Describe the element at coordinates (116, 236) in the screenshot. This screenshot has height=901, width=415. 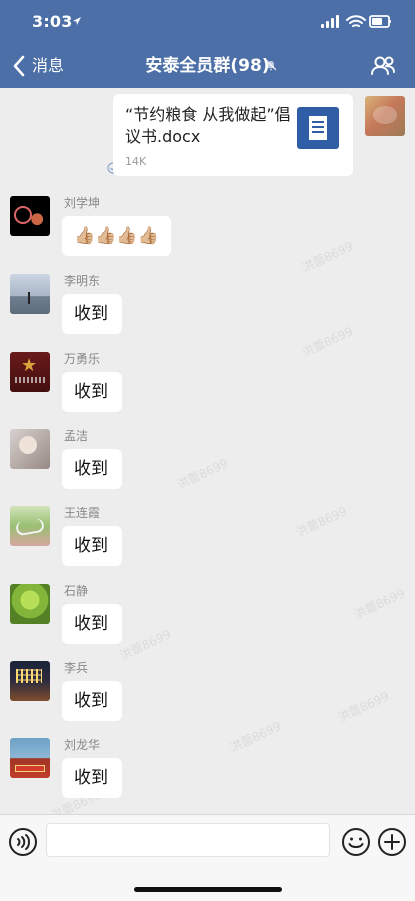
I see `message-bubble: 👍🏼👍🏼👍🏼👍🏼` at that location.